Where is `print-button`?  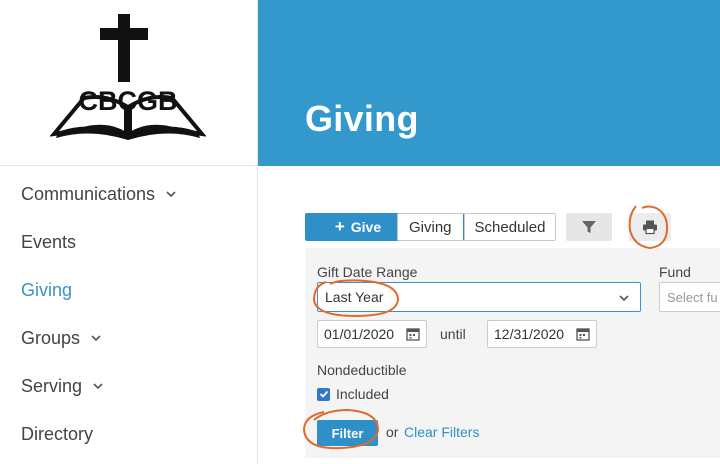 print-button is located at coordinates (650, 227).